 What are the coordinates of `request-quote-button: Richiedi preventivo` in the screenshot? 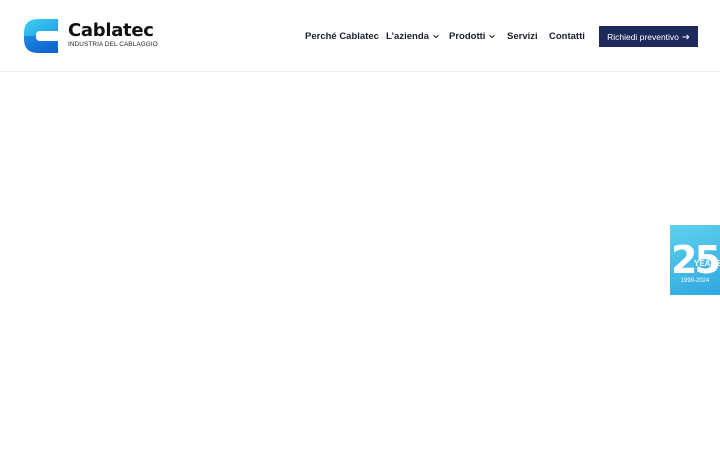 It's located at (648, 36).